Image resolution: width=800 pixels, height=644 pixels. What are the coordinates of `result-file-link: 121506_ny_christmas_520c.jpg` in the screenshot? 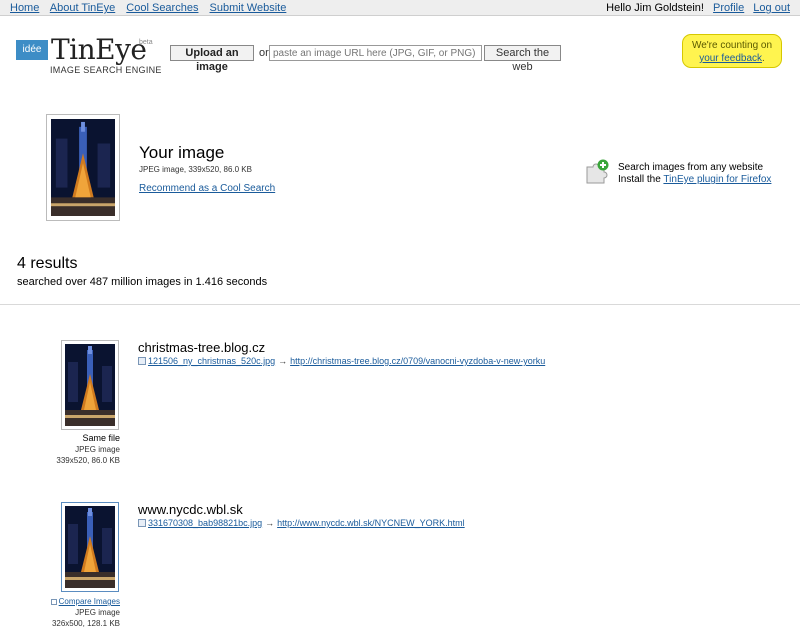 It's located at (211, 361).